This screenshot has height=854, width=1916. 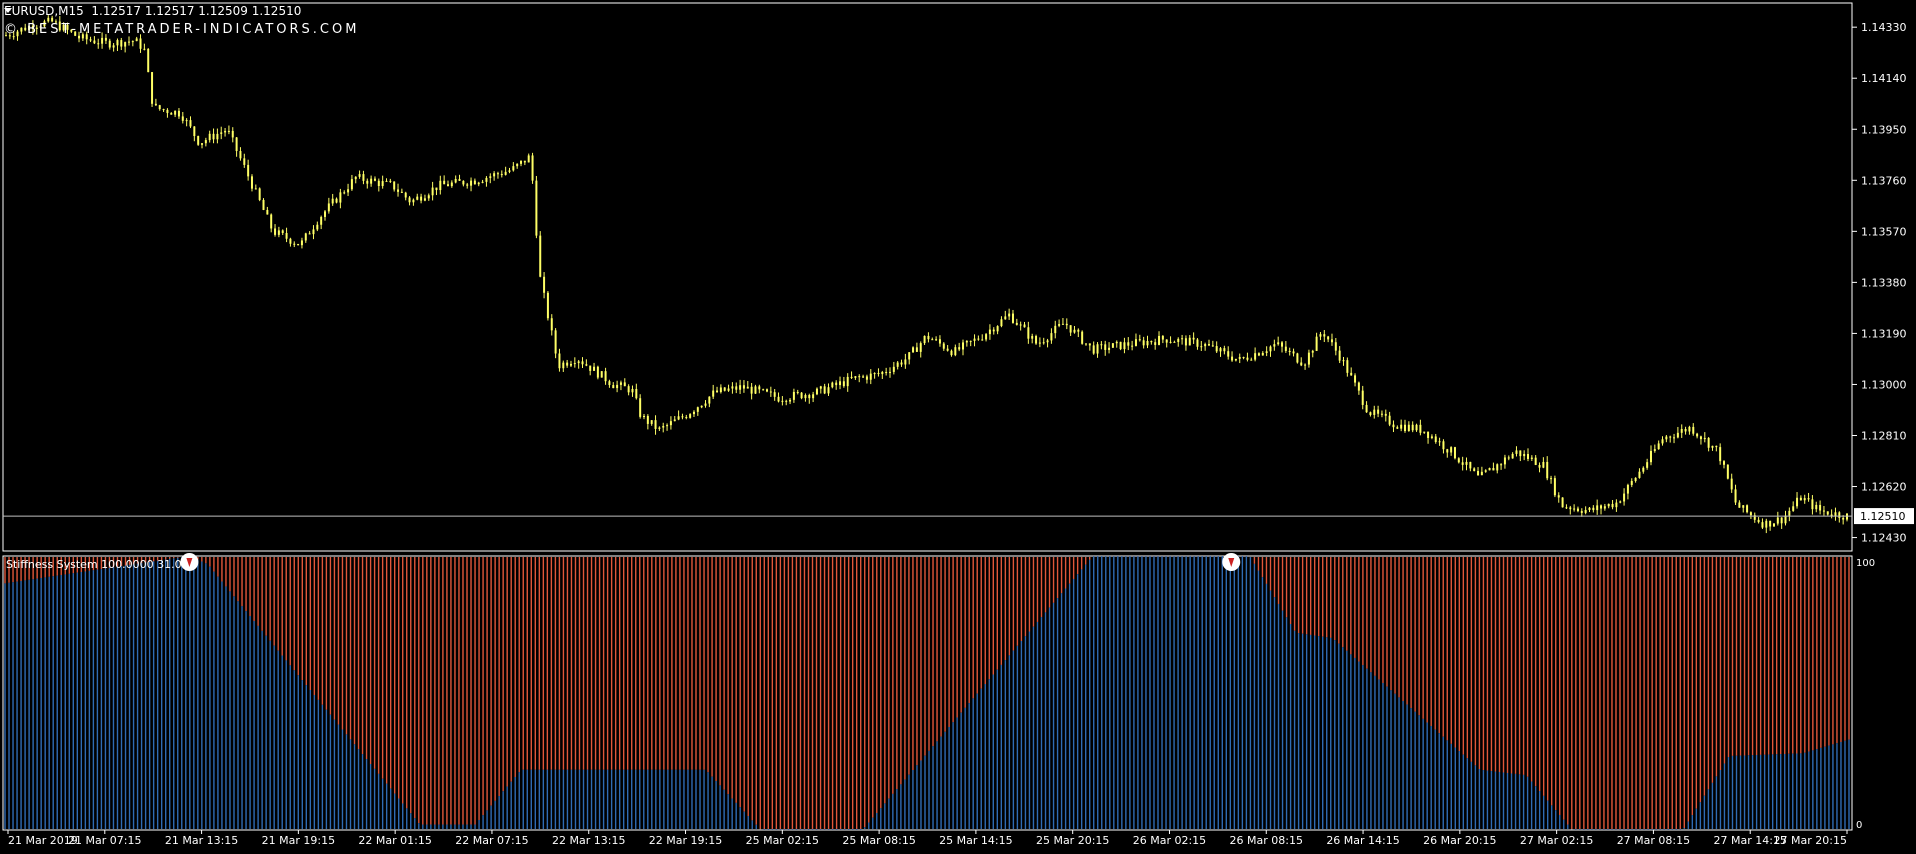 What do you see at coordinates (1884, 538) in the screenshot?
I see `price-axis-label: 1.12430` at bounding box center [1884, 538].